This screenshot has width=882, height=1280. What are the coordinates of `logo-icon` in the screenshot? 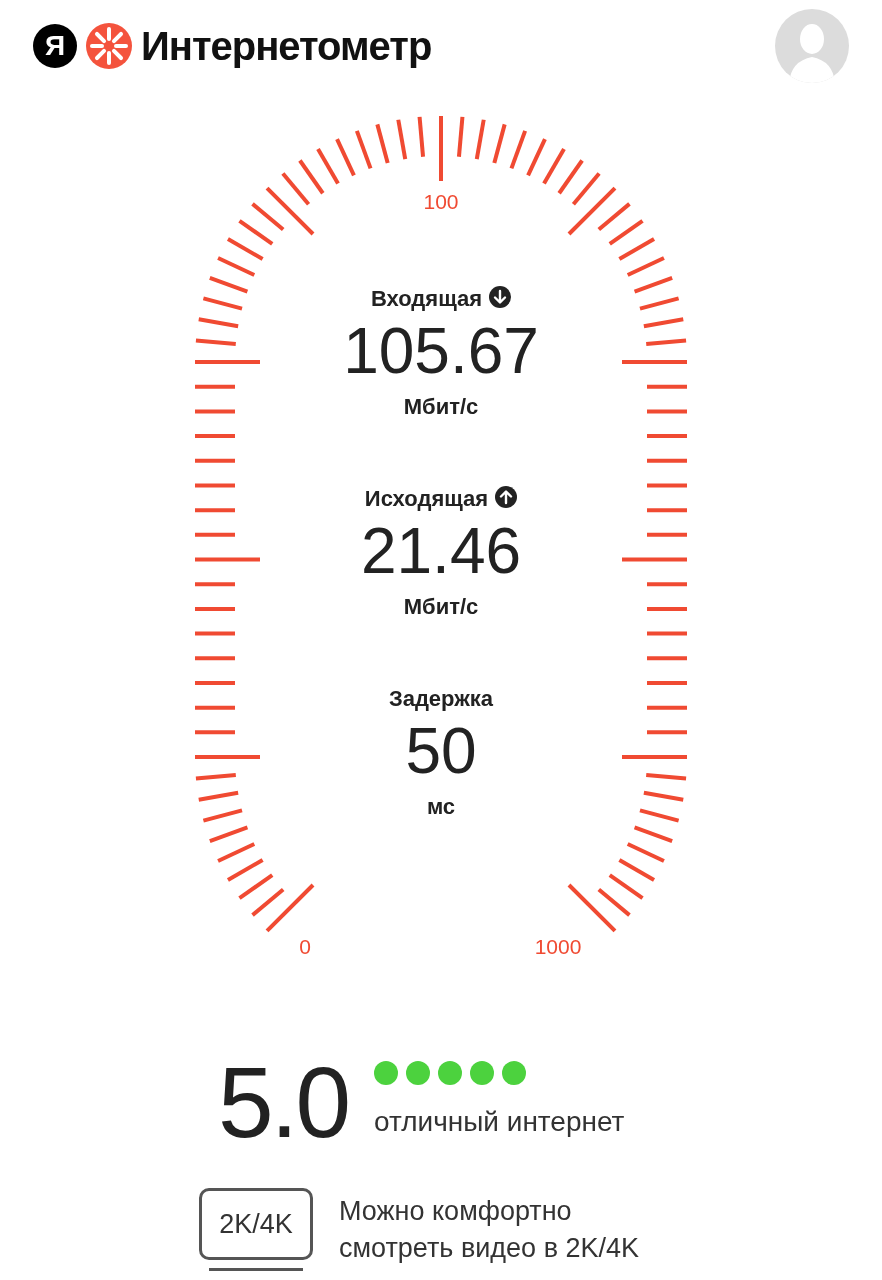 It's located at (109, 46).